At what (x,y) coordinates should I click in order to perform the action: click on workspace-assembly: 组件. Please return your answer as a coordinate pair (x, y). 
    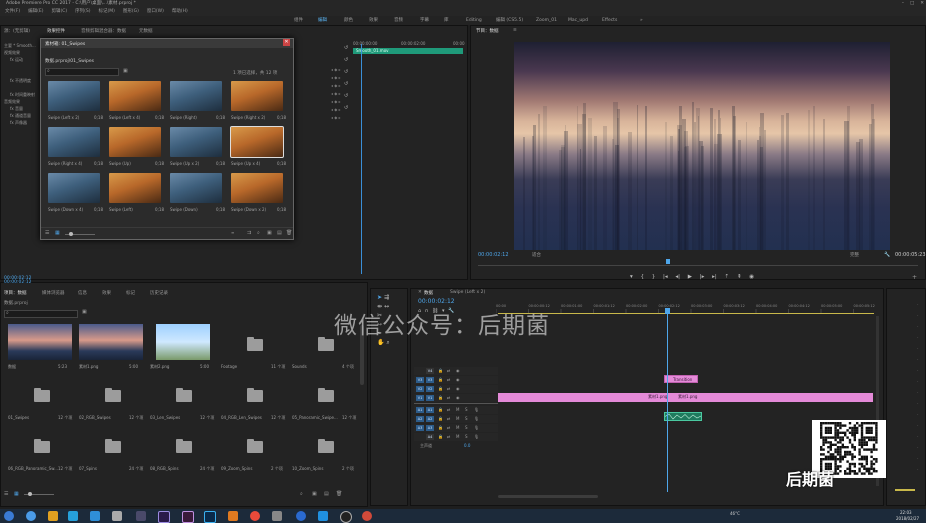
    Looking at the image, I should click on (298, 20).